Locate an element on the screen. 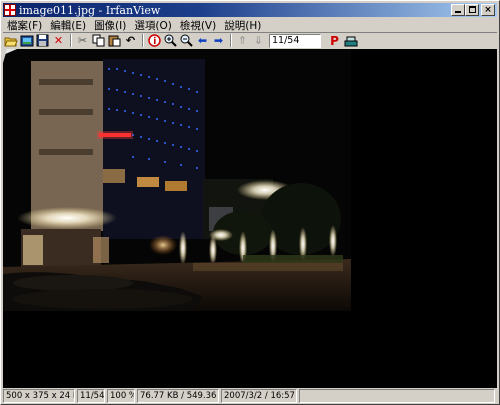 The image size is (500, 405). next-icon: ➡ is located at coordinates (218, 41).